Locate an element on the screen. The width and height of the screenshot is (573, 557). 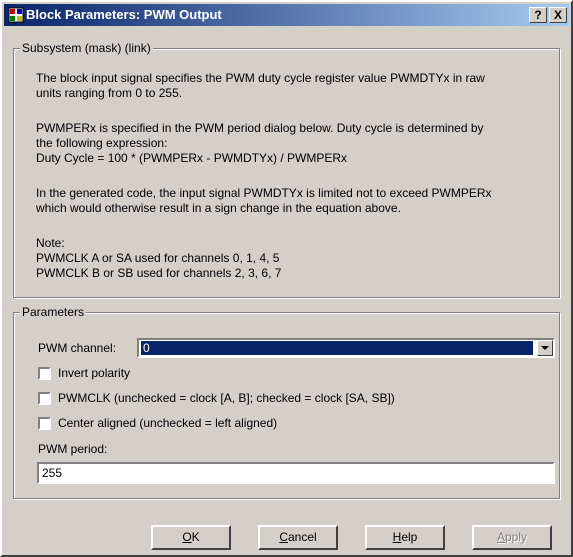
pwm-period-field is located at coordinates (296, 473).